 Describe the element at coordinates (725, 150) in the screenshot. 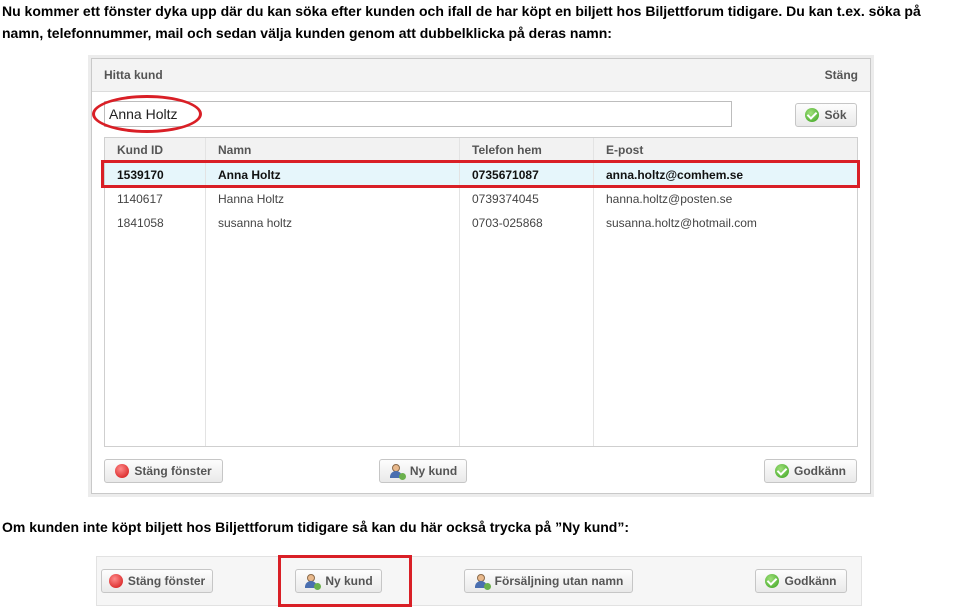

I see `column-header-email: E-post` at that location.